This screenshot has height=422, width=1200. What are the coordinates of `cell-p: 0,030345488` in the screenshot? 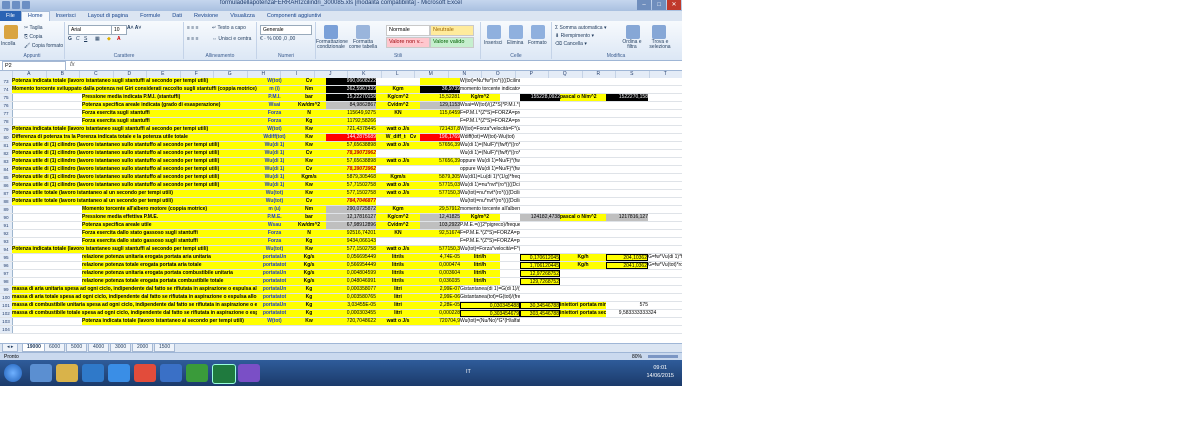 It's located at (490, 306).